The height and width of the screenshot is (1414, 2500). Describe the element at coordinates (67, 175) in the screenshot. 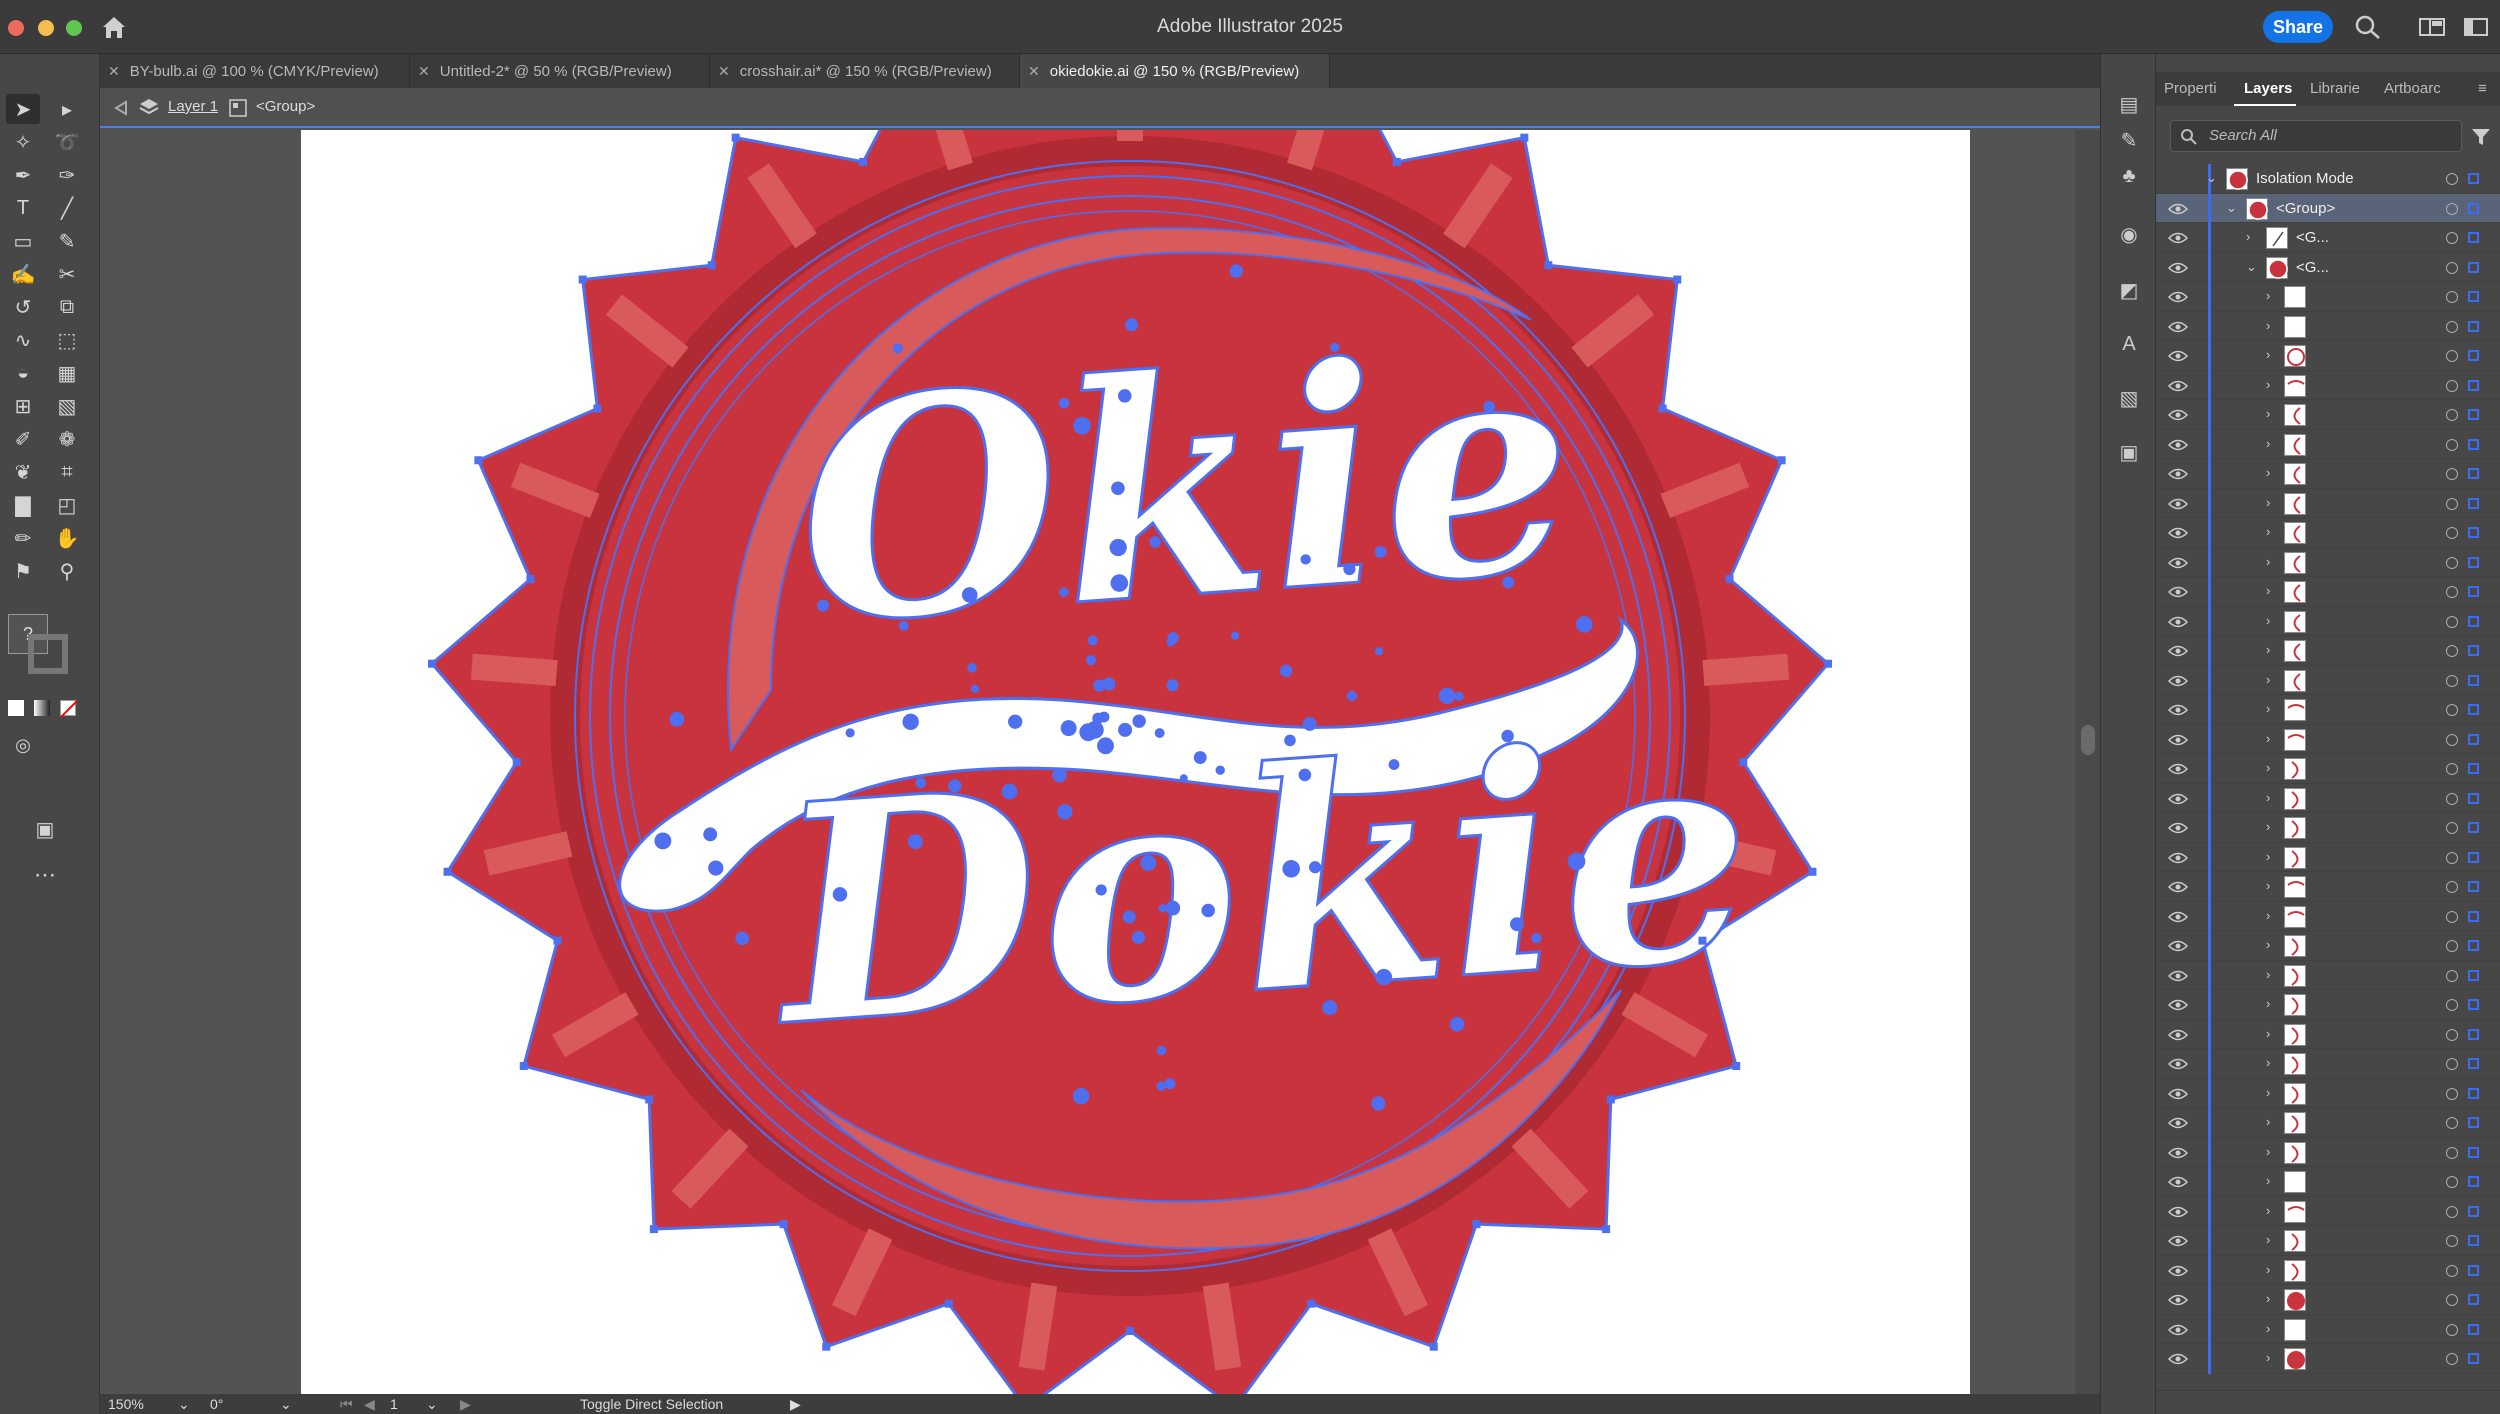

I see `curvature-tool-icon: ✑` at that location.